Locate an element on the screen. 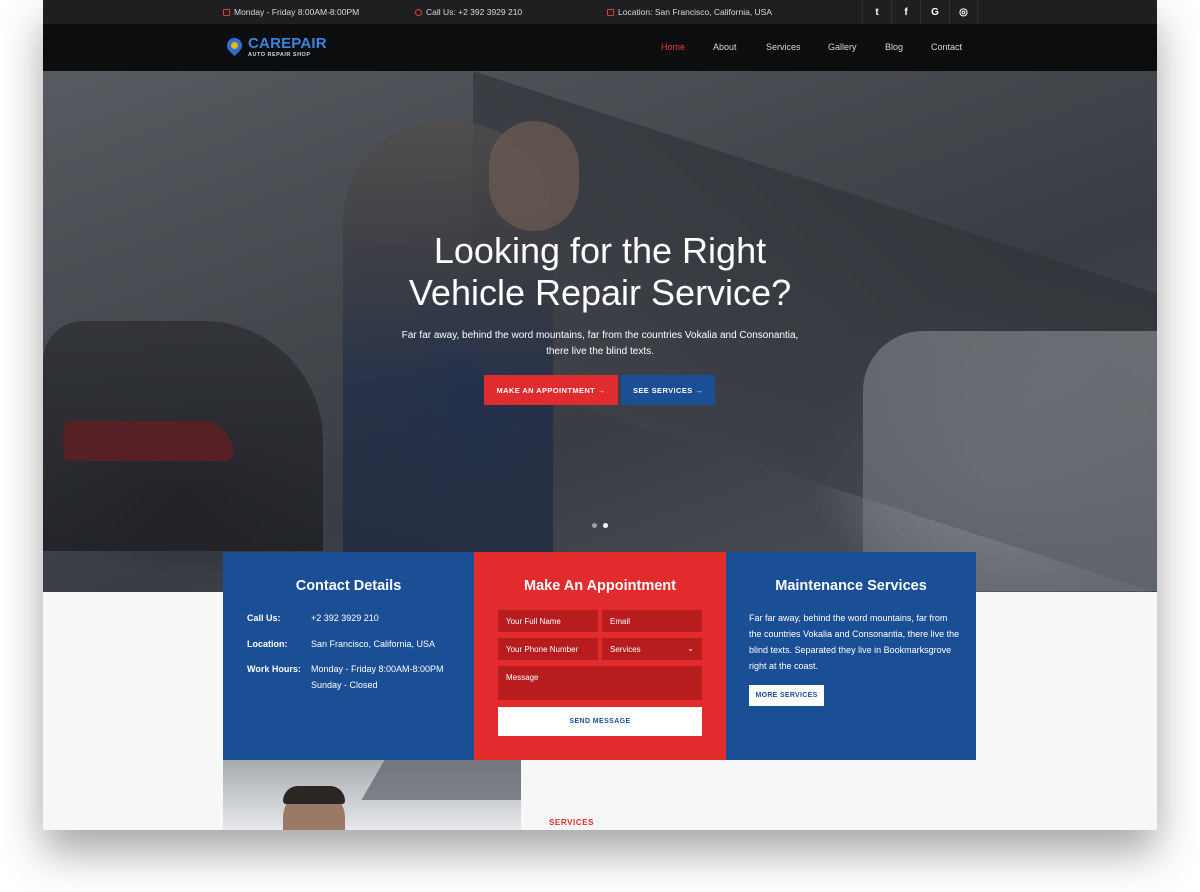 The height and width of the screenshot is (892, 1200). google-icon: G is located at coordinates (934, 12).